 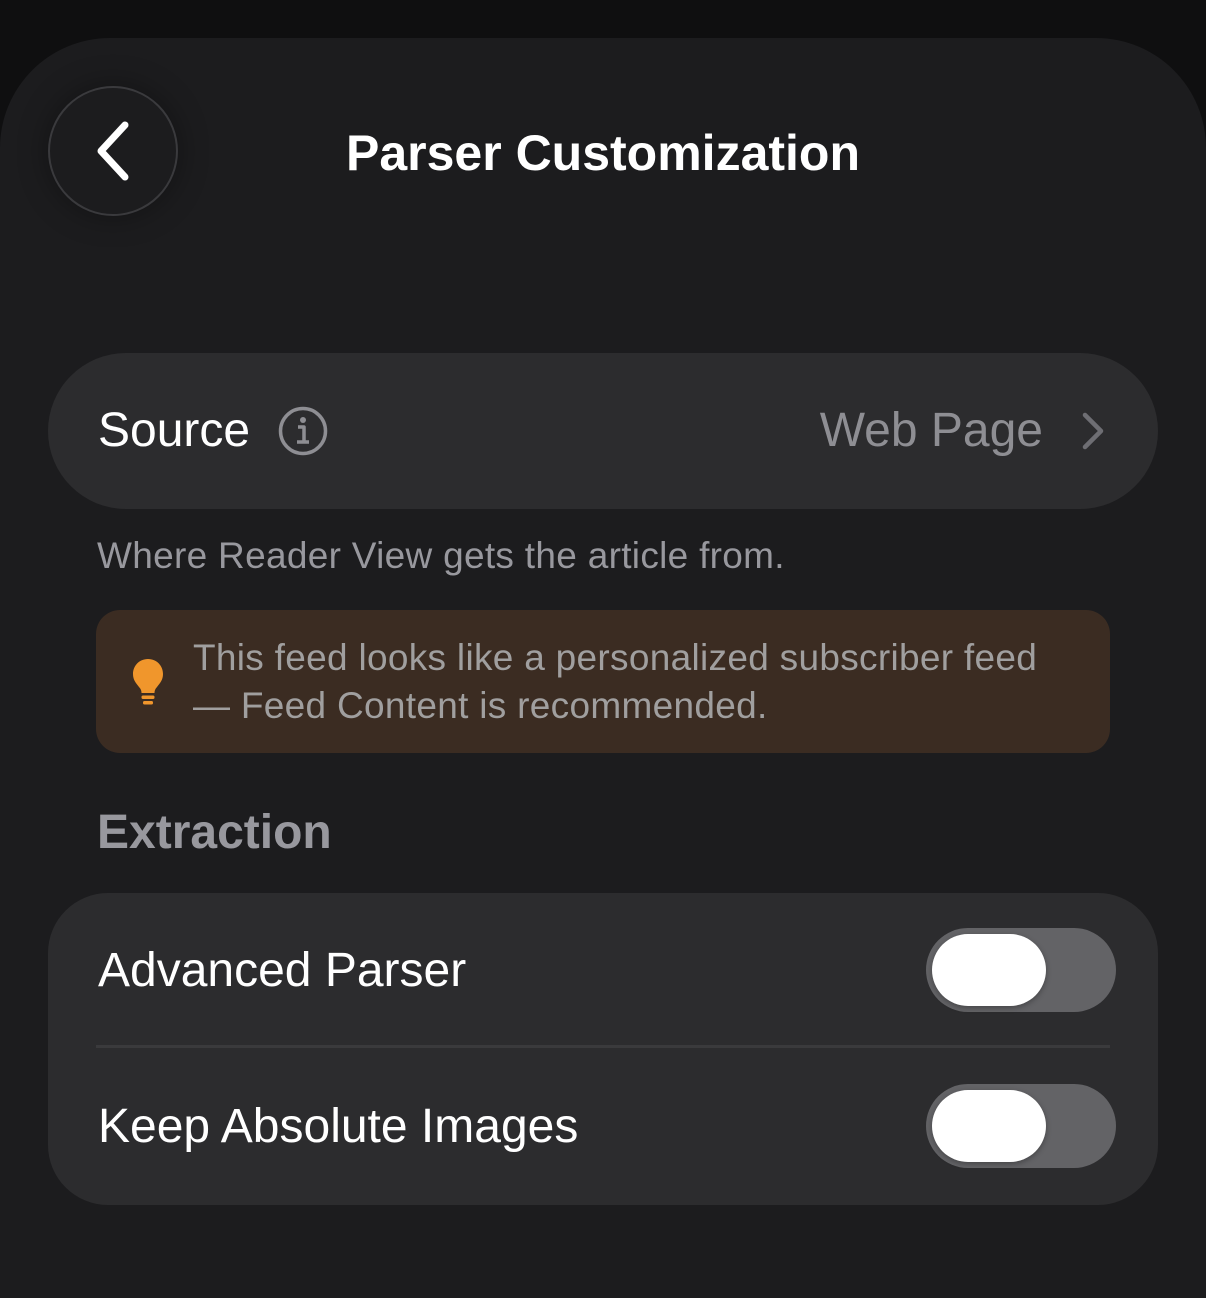 I want to click on advanced-parser-toggle, so click(x=1021, y=970).